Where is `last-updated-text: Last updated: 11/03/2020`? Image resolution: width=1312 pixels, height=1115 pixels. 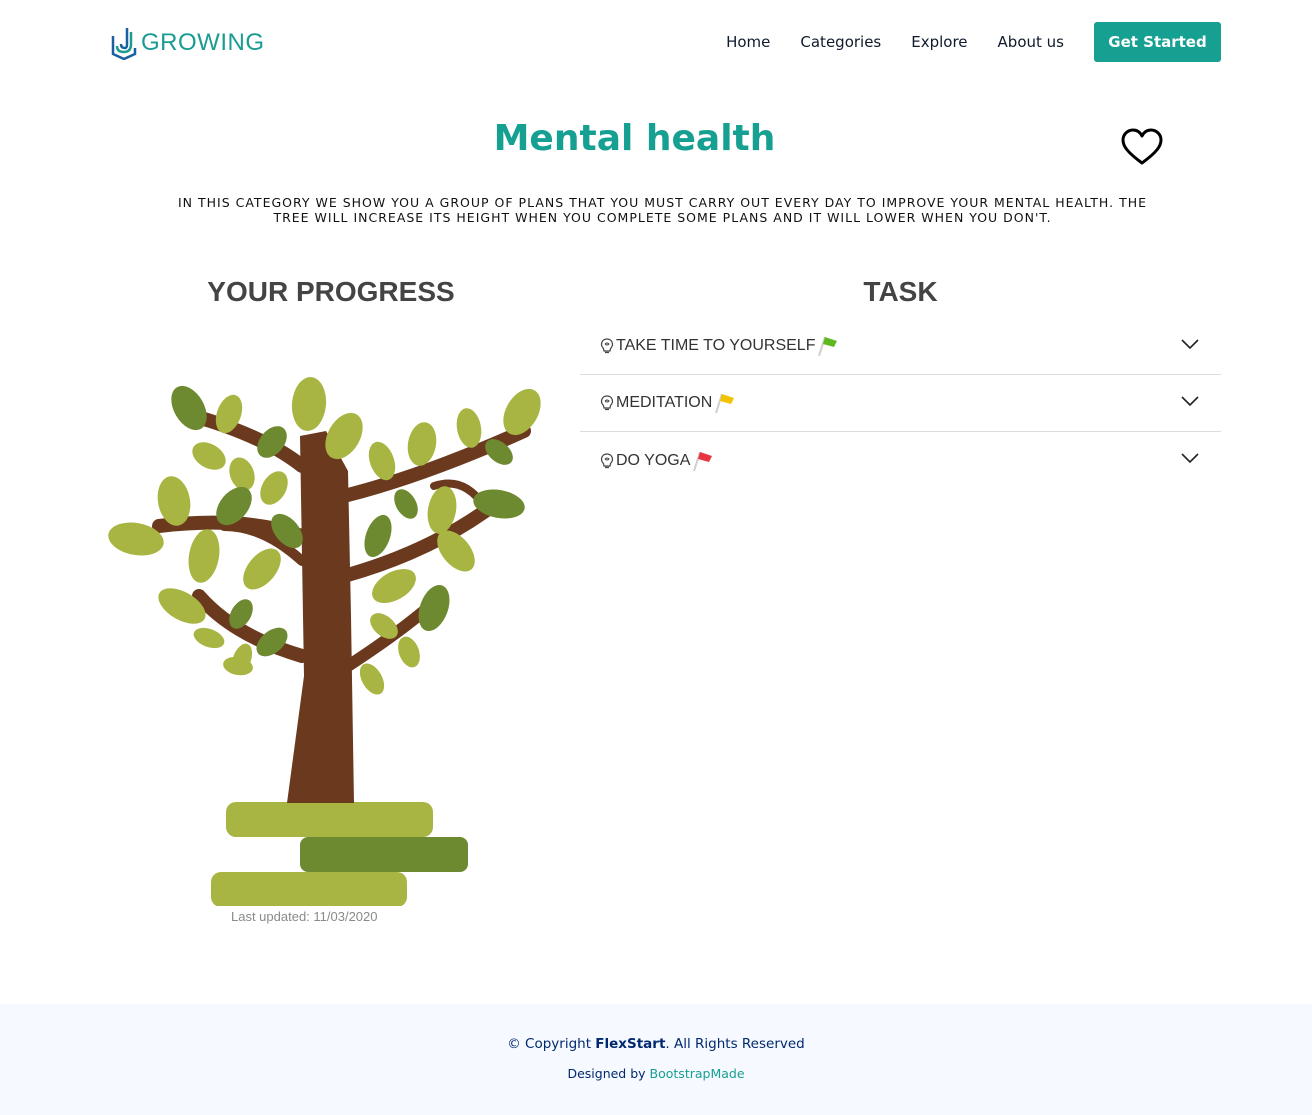
last-updated-text: Last updated: 11/03/2020 is located at coordinates (304, 916).